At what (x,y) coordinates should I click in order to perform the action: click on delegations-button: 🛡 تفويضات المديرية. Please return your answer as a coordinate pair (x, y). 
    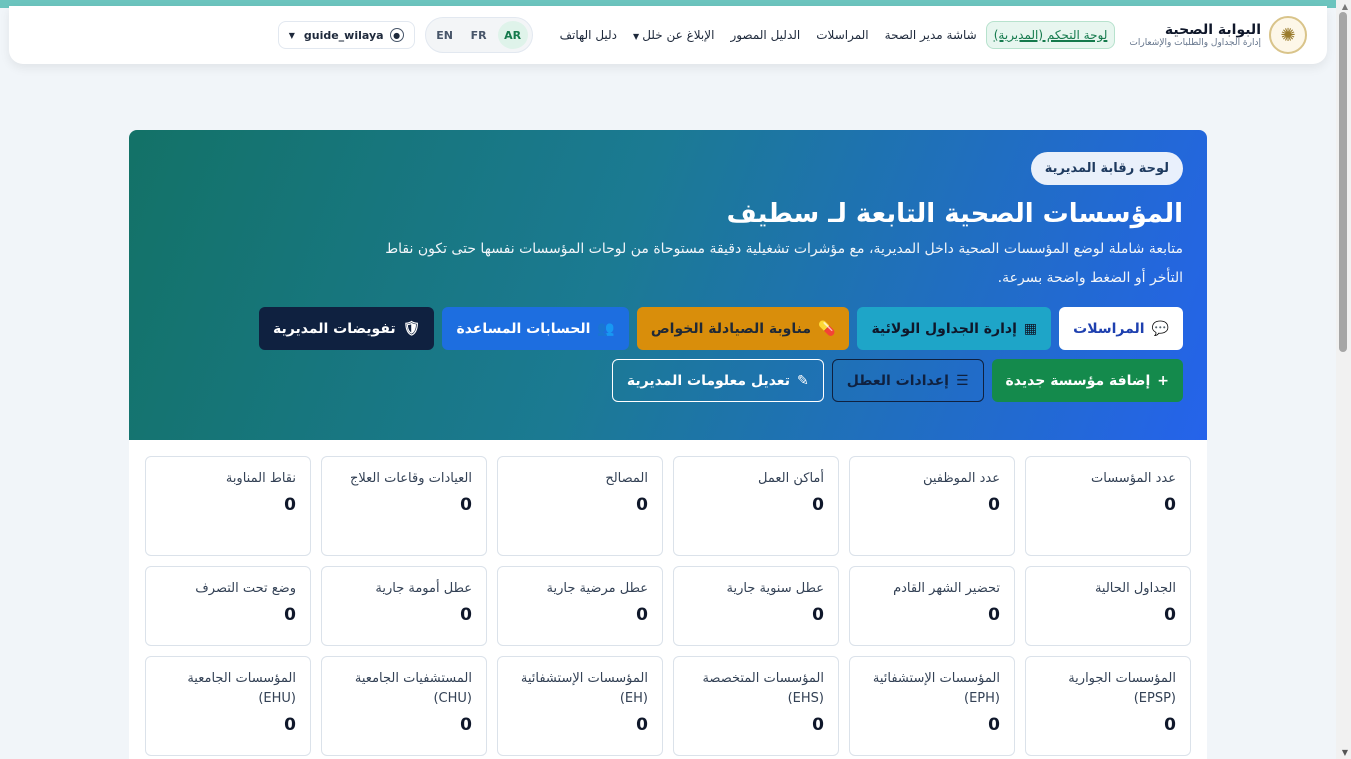
    Looking at the image, I should click on (347, 328).